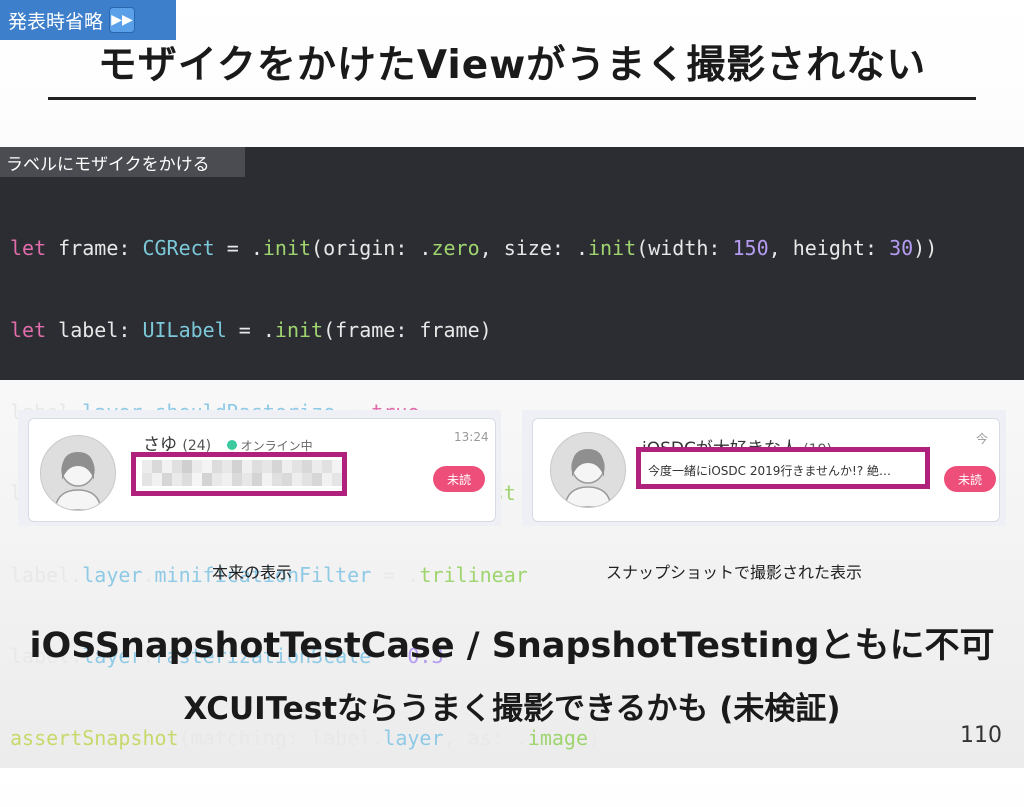  What do you see at coordinates (122, 162) in the screenshot?
I see `code-label: ラベルにモザイクをかける` at bounding box center [122, 162].